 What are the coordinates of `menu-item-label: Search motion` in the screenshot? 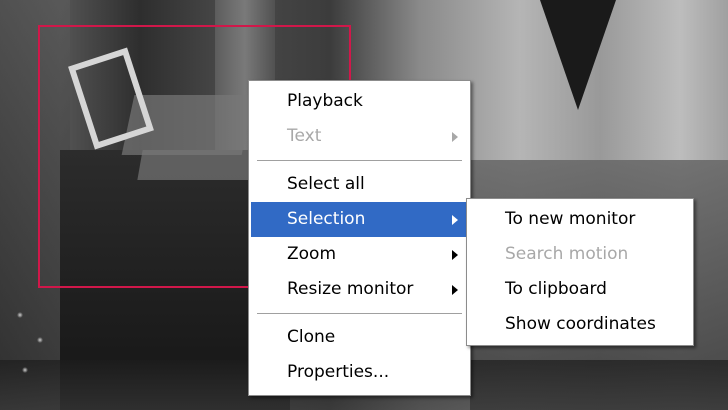 It's located at (567, 254).